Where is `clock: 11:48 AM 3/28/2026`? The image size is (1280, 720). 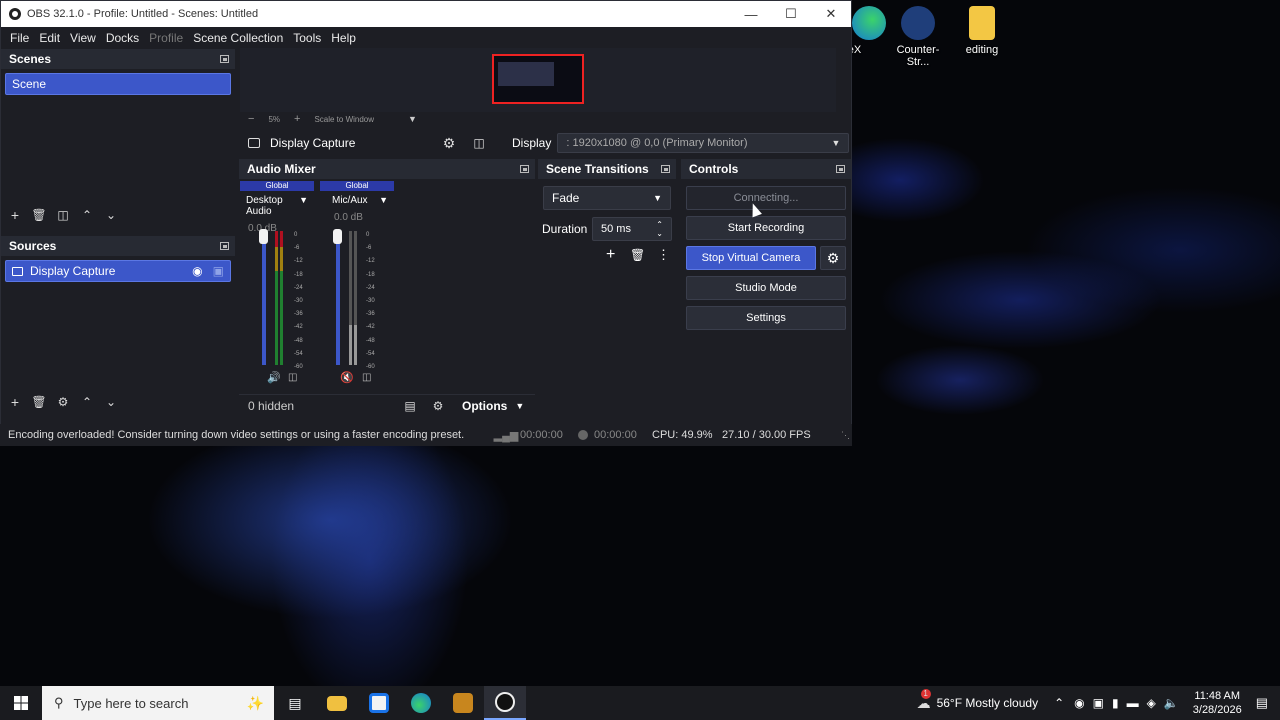 clock: 11:48 AM 3/28/2026 is located at coordinates (1217, 703).